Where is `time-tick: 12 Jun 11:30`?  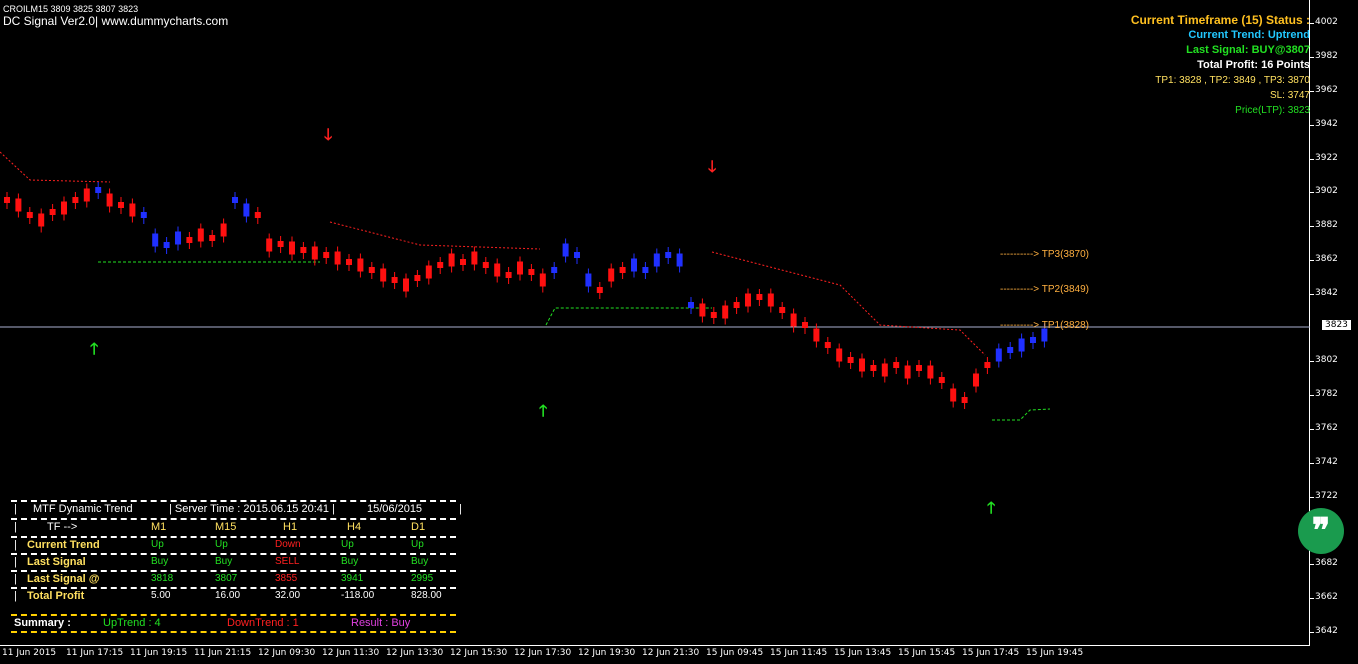
time-tick: 12 Jun 11:30 is located at coordinates (351, 653).